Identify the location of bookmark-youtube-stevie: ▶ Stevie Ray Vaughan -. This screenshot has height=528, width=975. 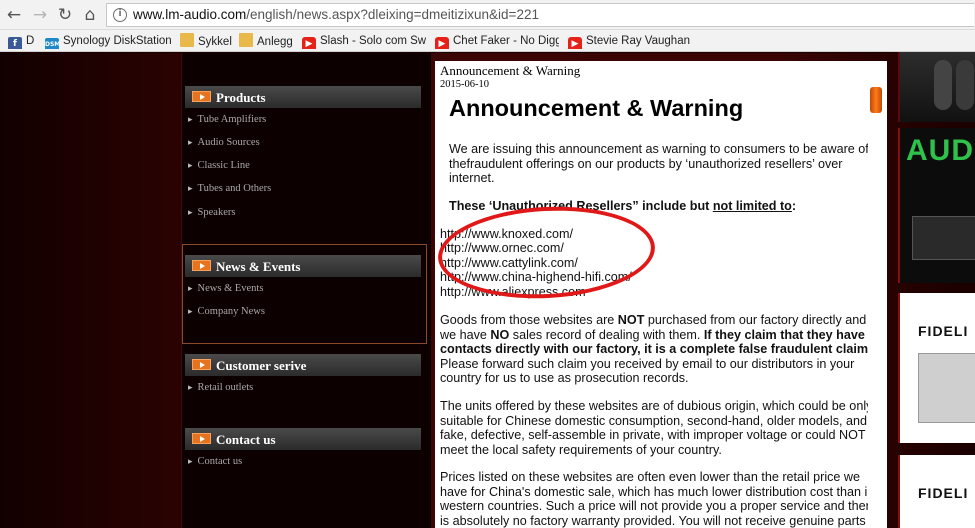
(630, 41).